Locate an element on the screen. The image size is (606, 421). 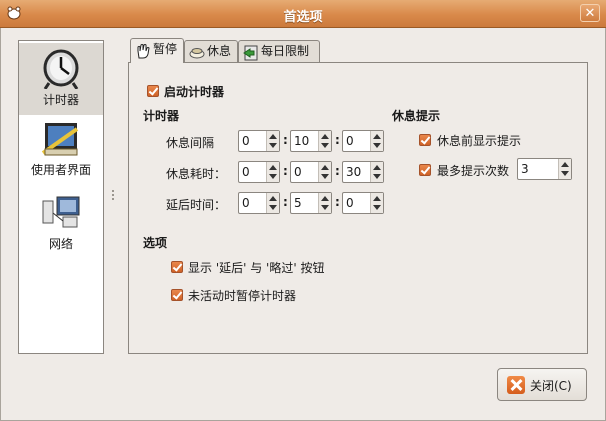
network-icon is located at coordinates (61, 212).